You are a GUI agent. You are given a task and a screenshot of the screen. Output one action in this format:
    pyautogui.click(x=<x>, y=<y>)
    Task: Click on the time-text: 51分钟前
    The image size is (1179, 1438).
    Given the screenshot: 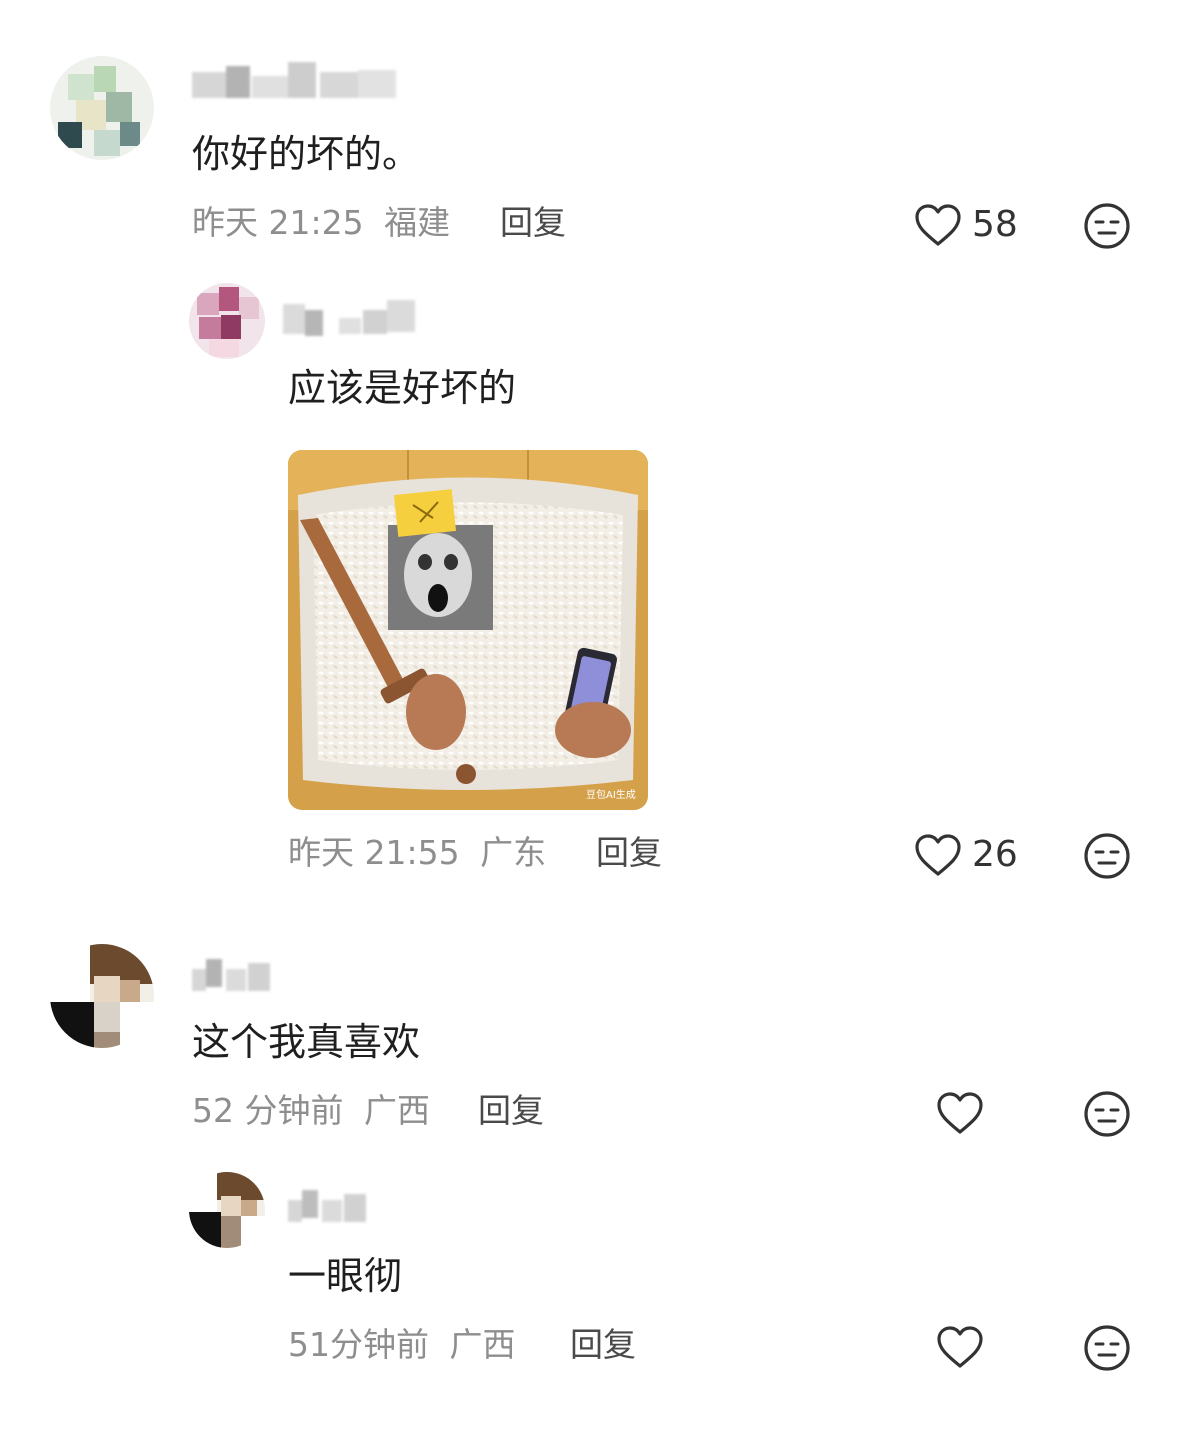 What is the action you would take?
    pyautogui.click(x=358, y=1344)
    